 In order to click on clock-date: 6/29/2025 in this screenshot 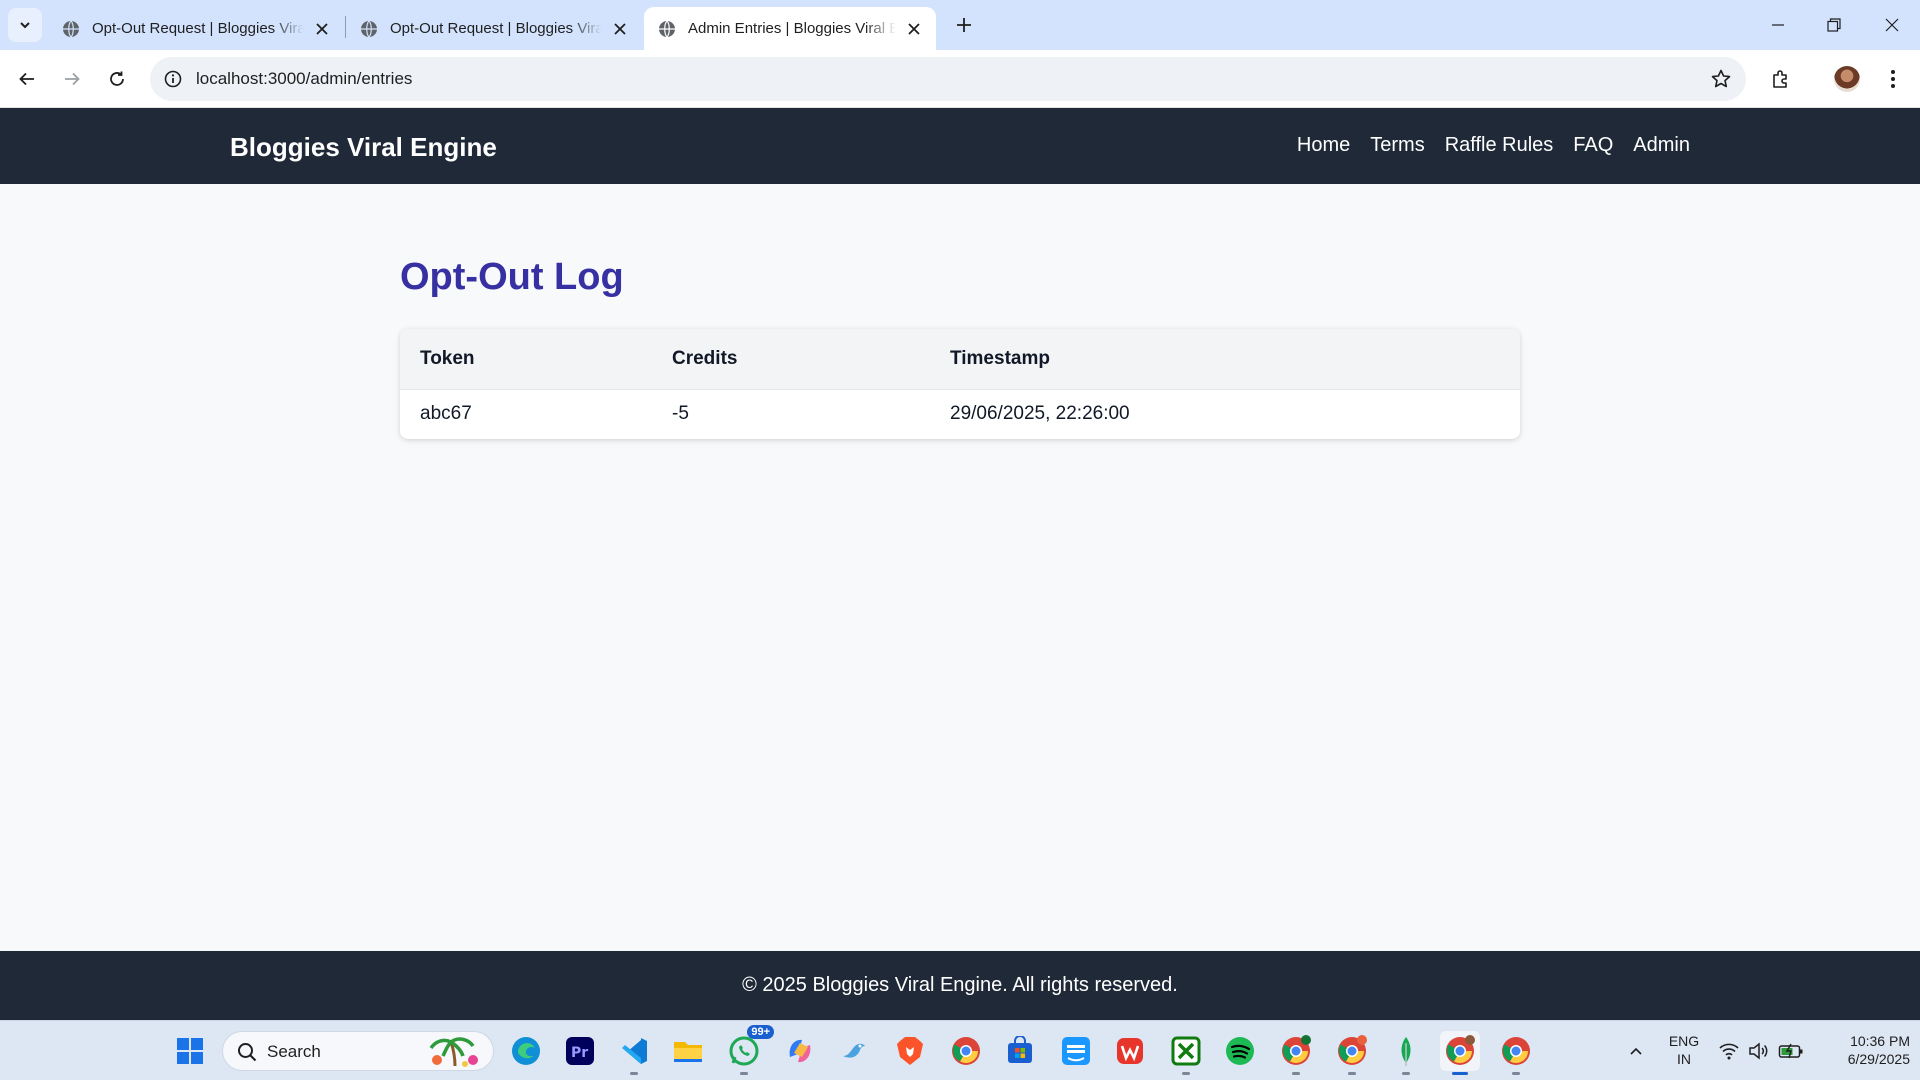, I will do `click(1878, 1059)`.